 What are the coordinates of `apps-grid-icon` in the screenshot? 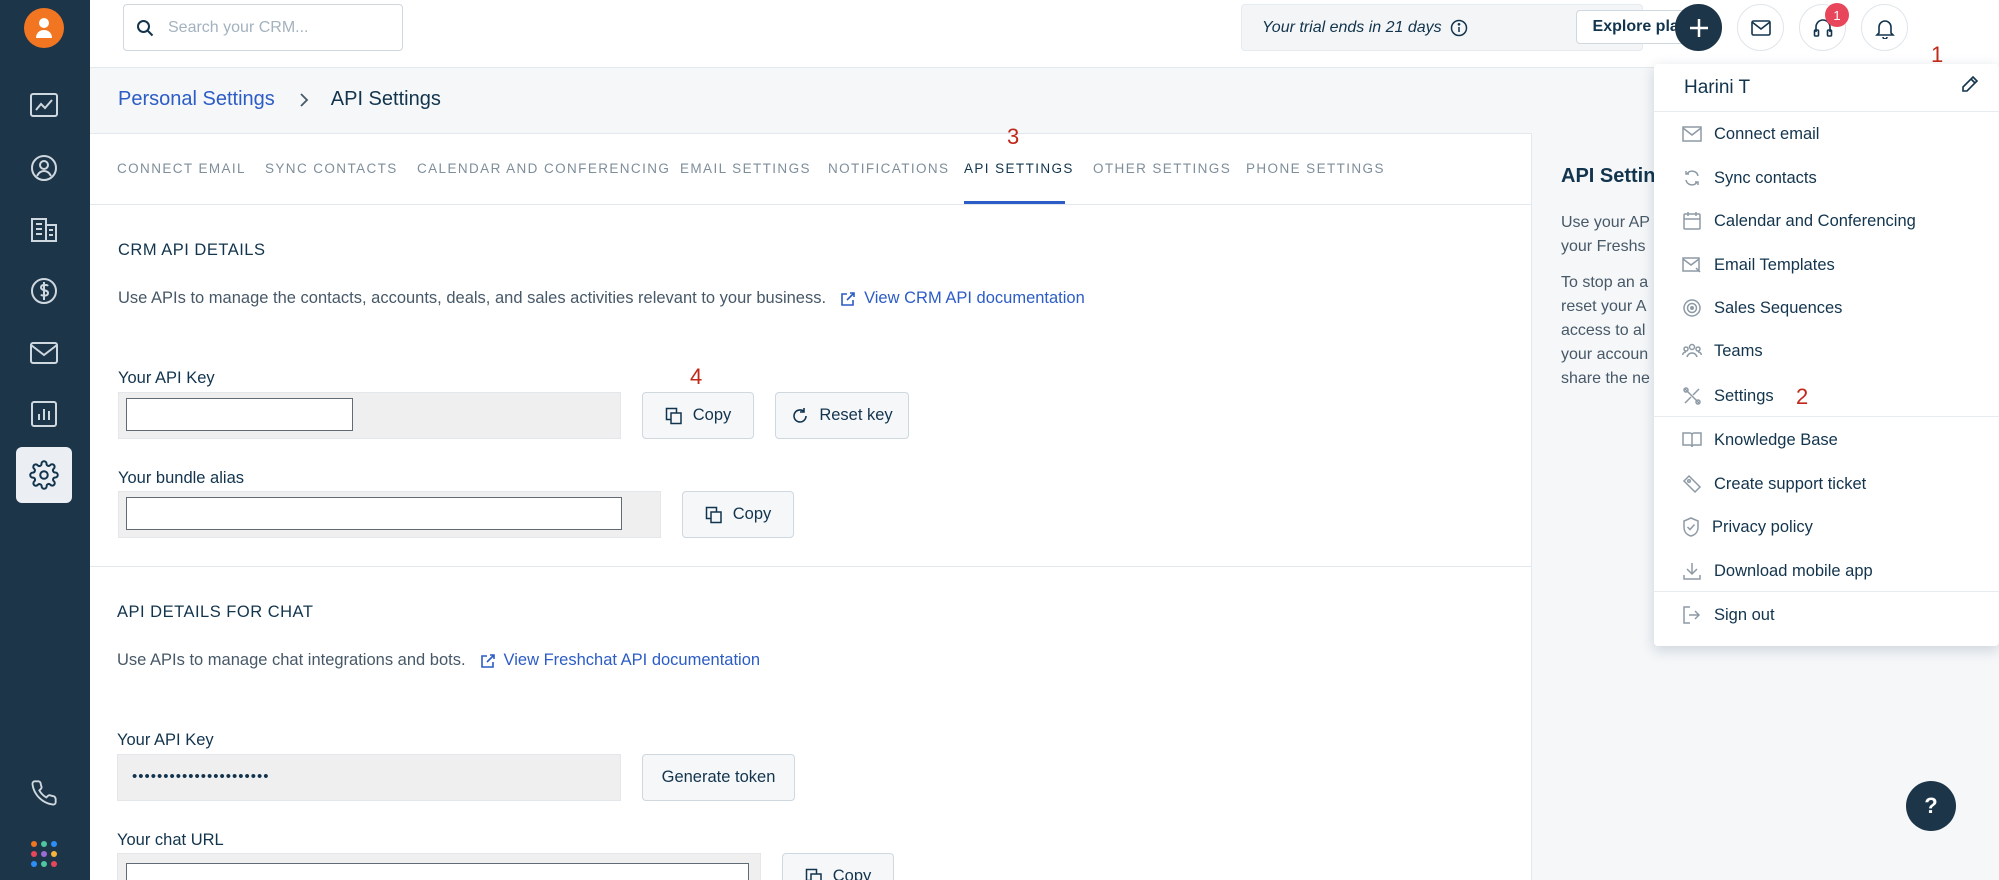 It's located at (44, 853).